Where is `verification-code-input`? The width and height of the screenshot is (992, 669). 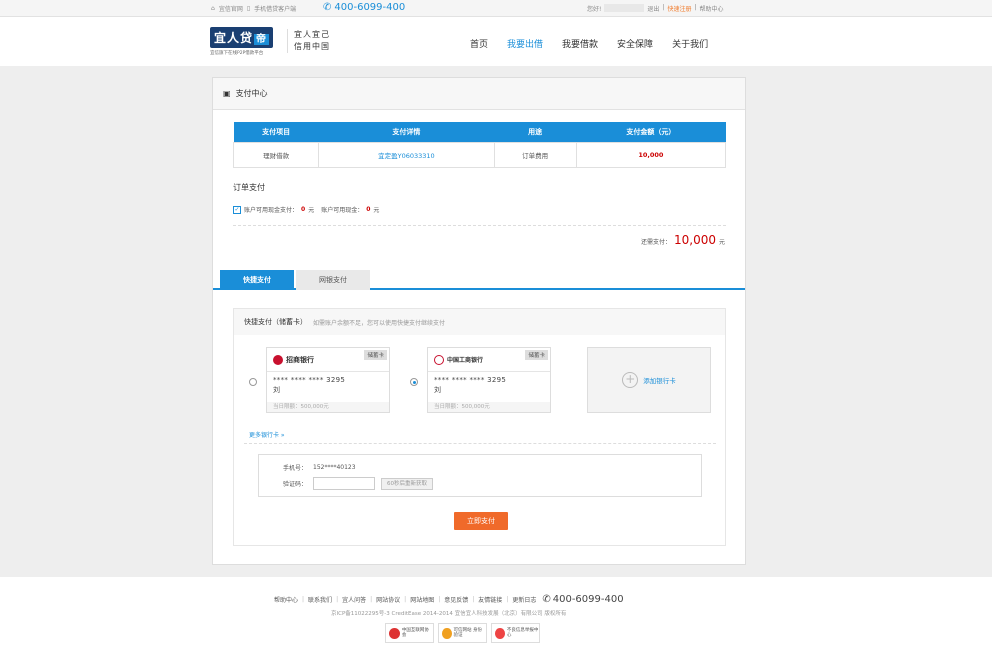
verification-code-input is located at coordinates (344, 483).